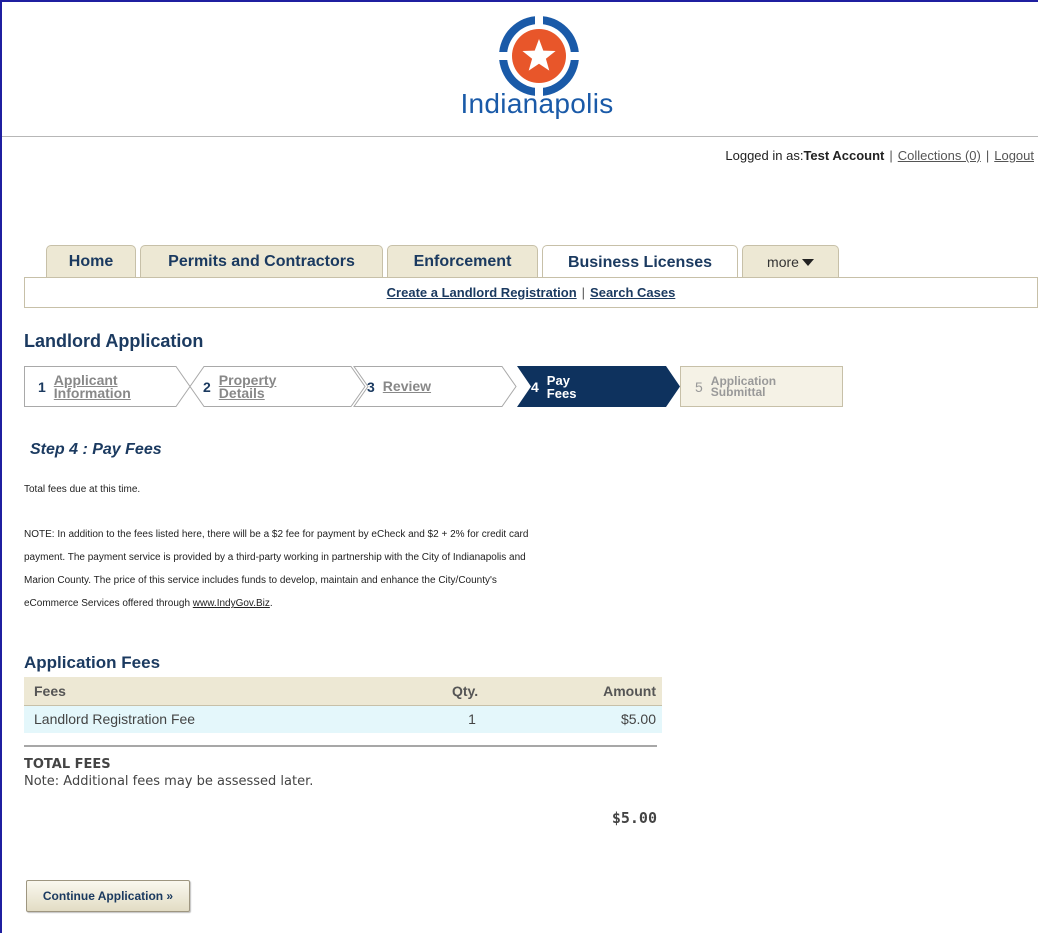 The height and width of the screenshot is (933, 1038). Describe the element at coordinates (42, 386) in the screenshot. I see `step-number: 1` at that location.